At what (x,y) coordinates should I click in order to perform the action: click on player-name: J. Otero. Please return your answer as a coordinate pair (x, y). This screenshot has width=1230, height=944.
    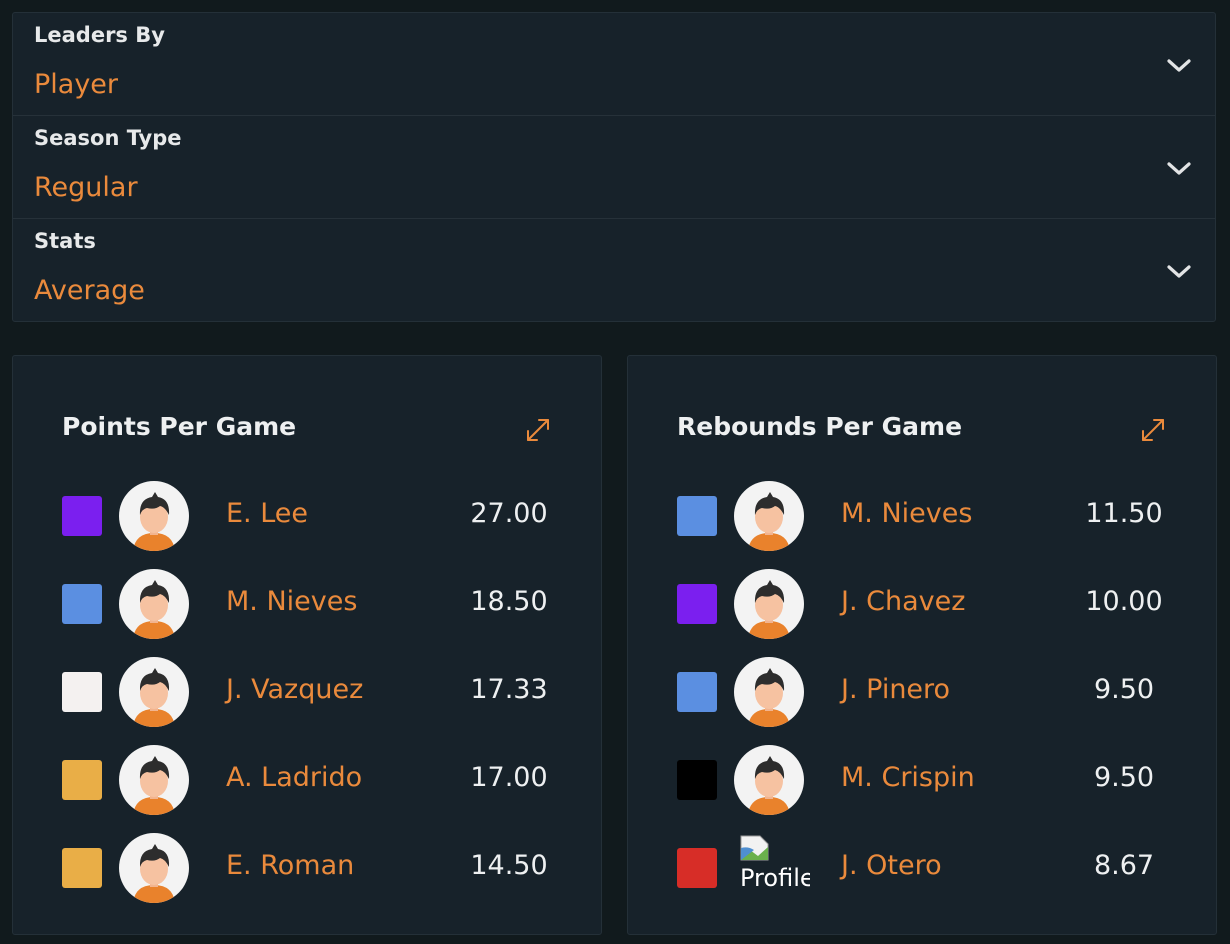
    Looking at the image, I should click on (891, 865).